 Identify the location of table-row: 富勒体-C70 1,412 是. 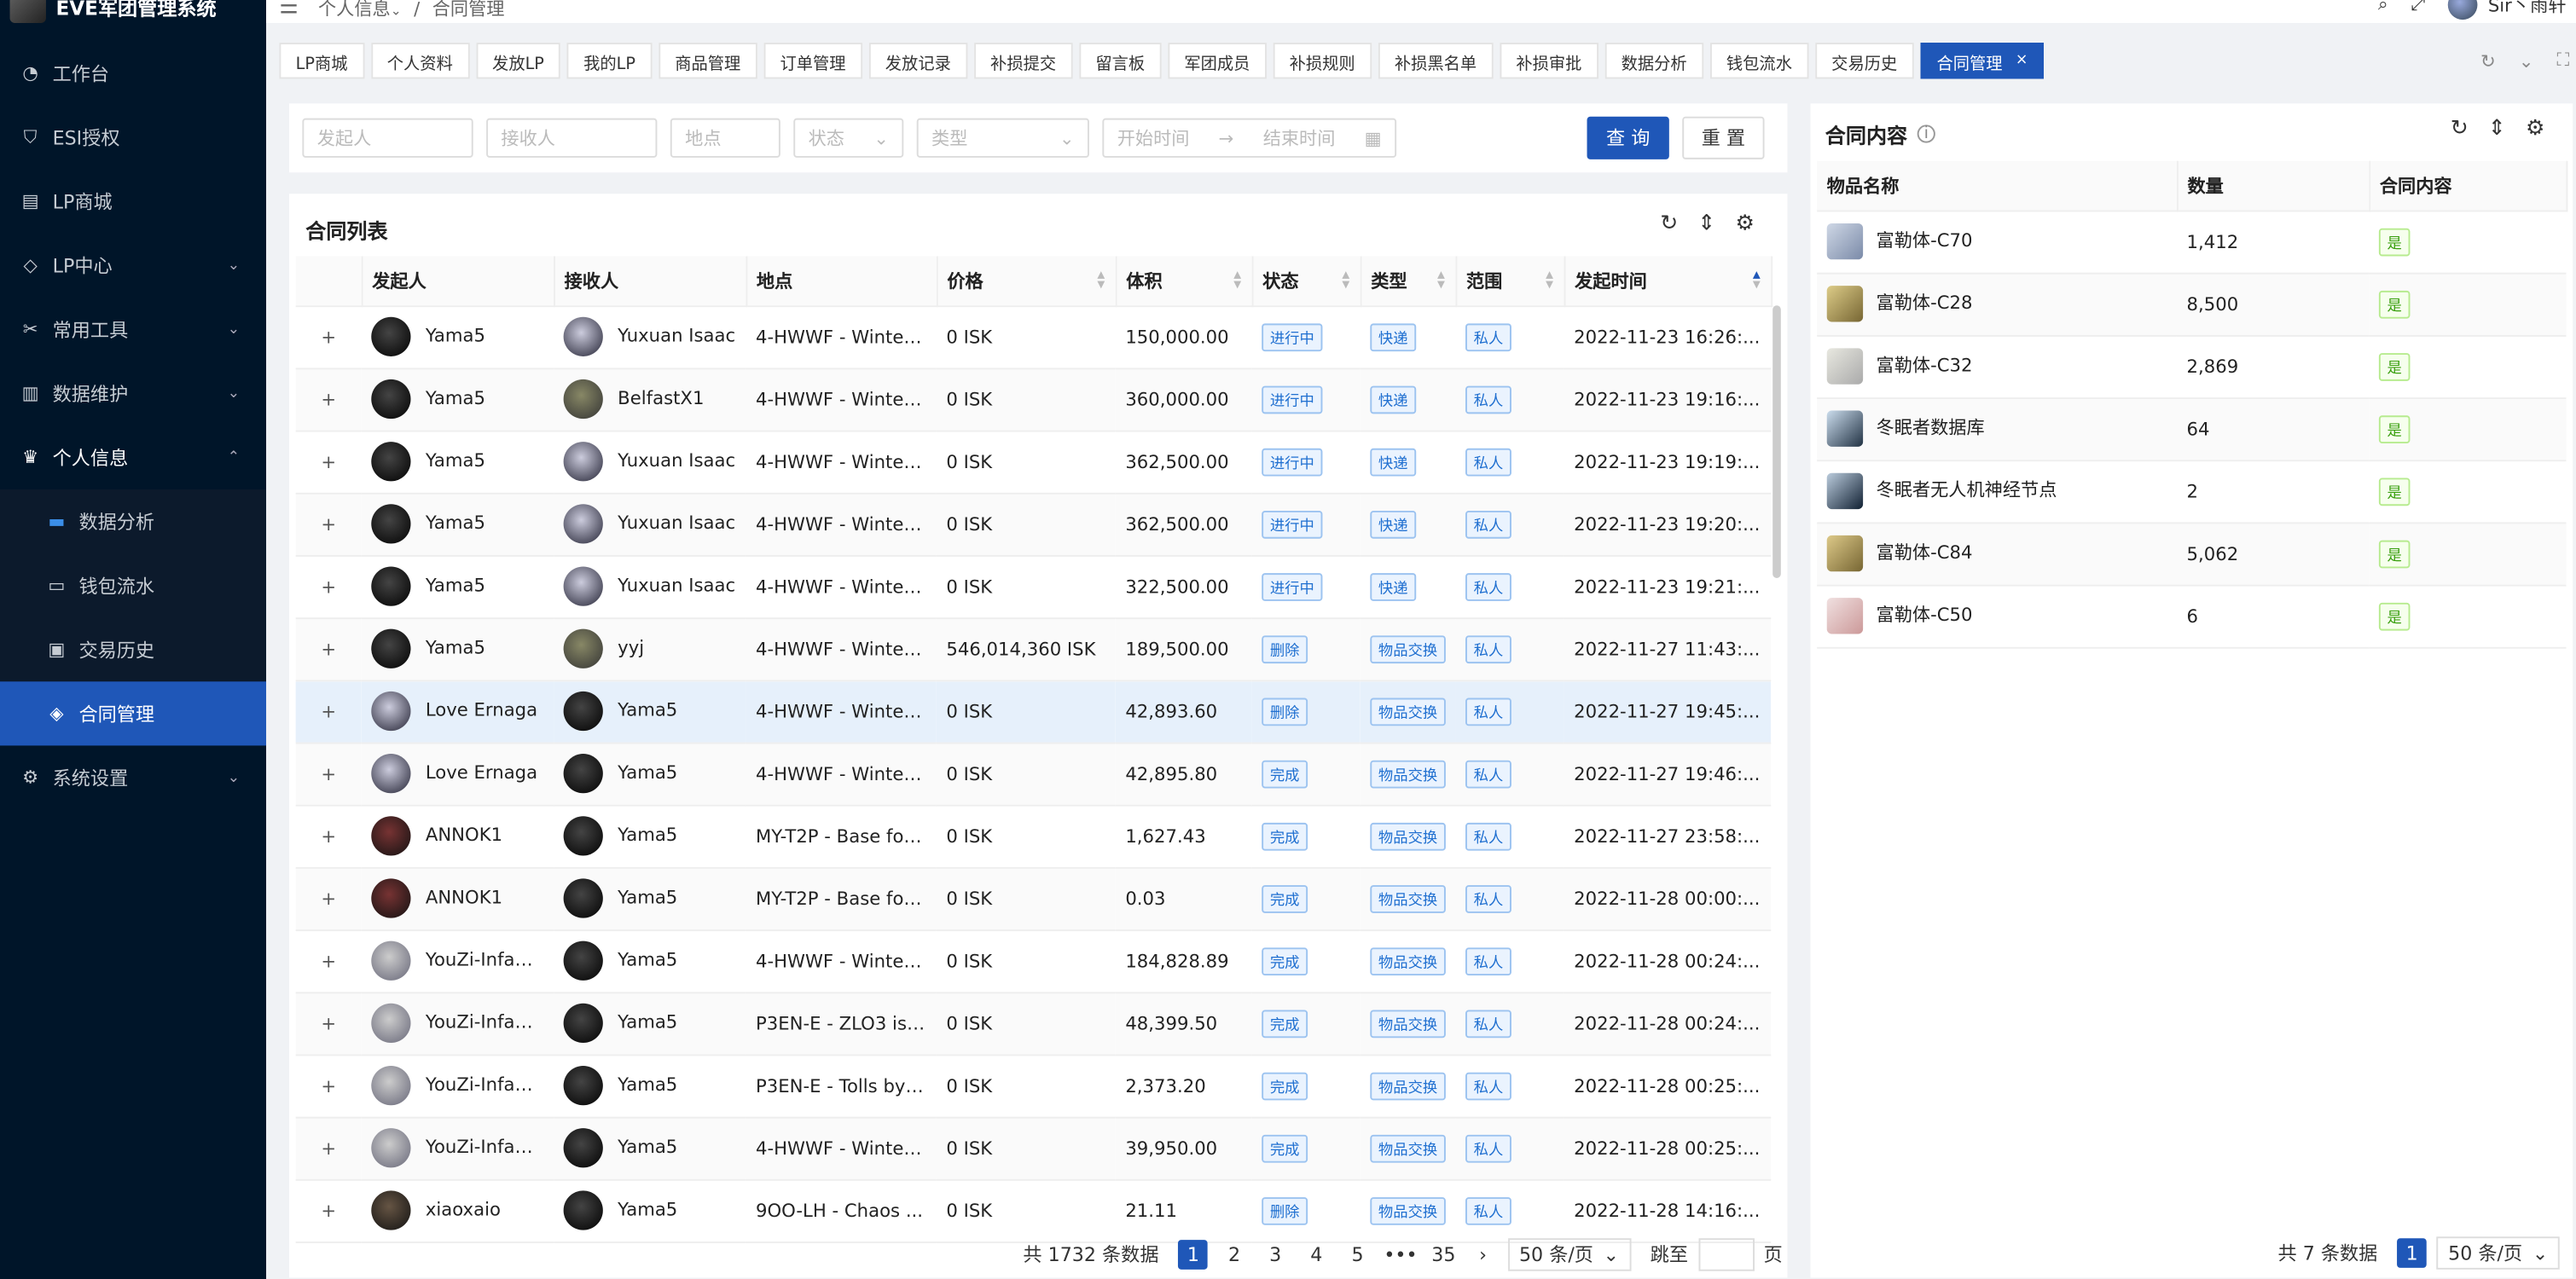
(2192, 242).